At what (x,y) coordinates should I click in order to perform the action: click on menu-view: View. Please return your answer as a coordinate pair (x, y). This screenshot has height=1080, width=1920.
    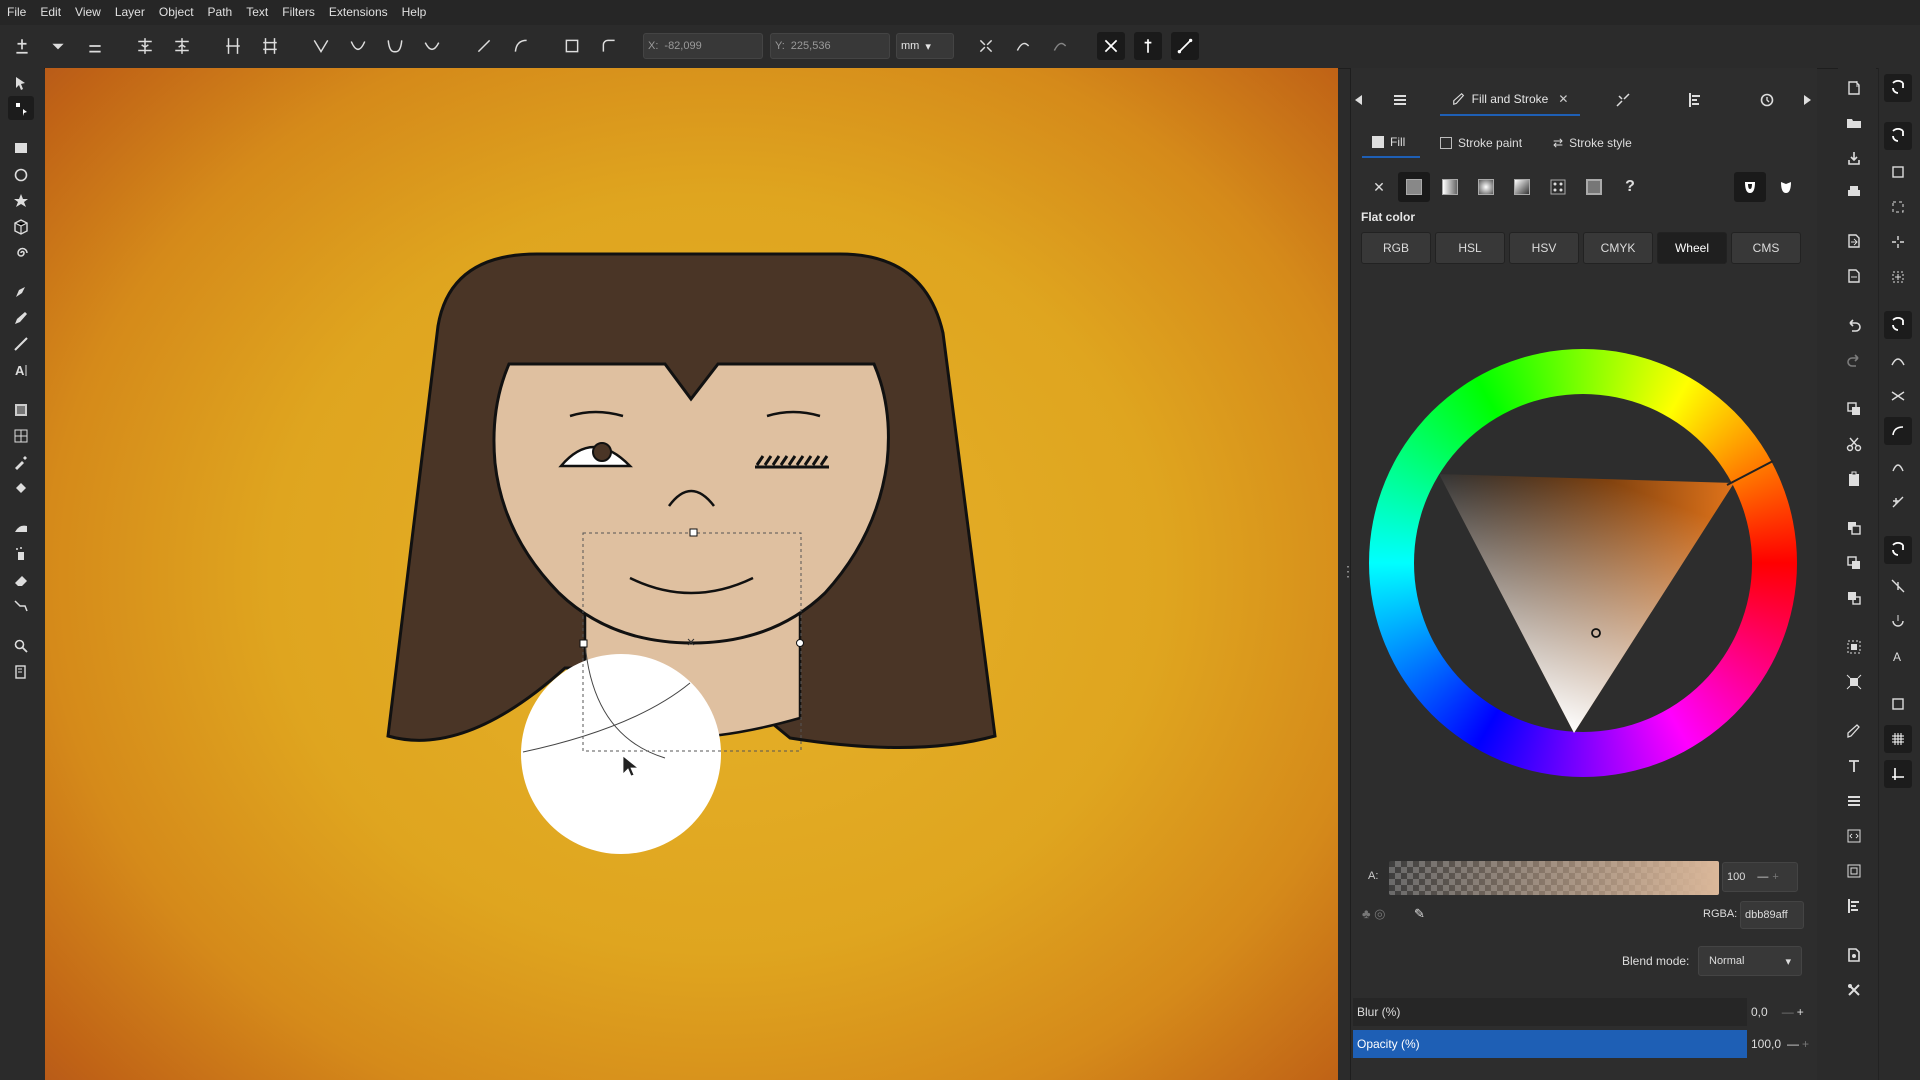
    Looking at the image, I should click on (88, 12).